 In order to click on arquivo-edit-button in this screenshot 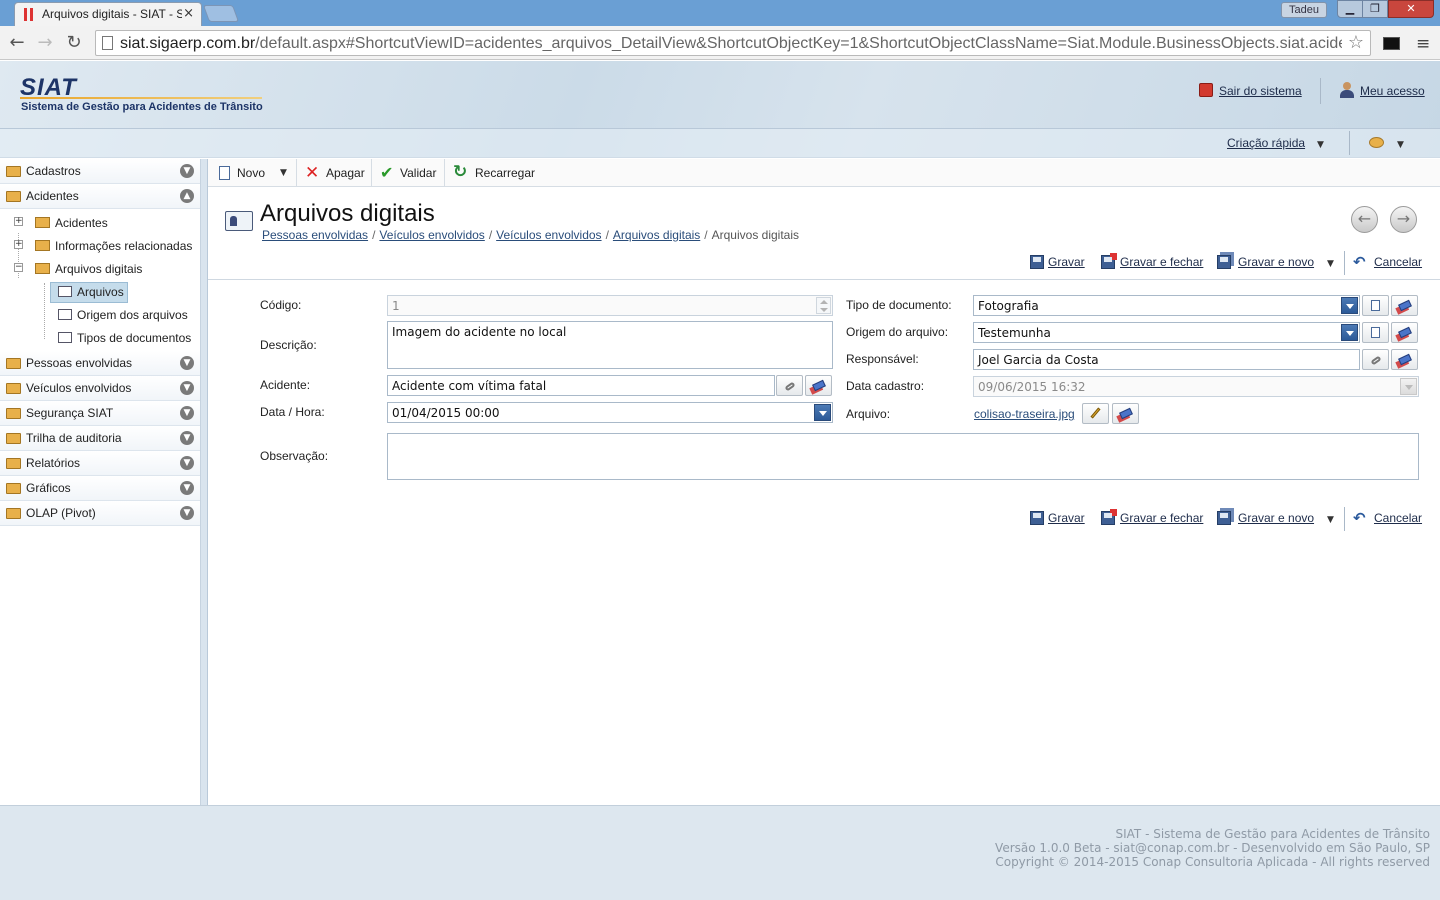, I will do `click(1095, 413)`.